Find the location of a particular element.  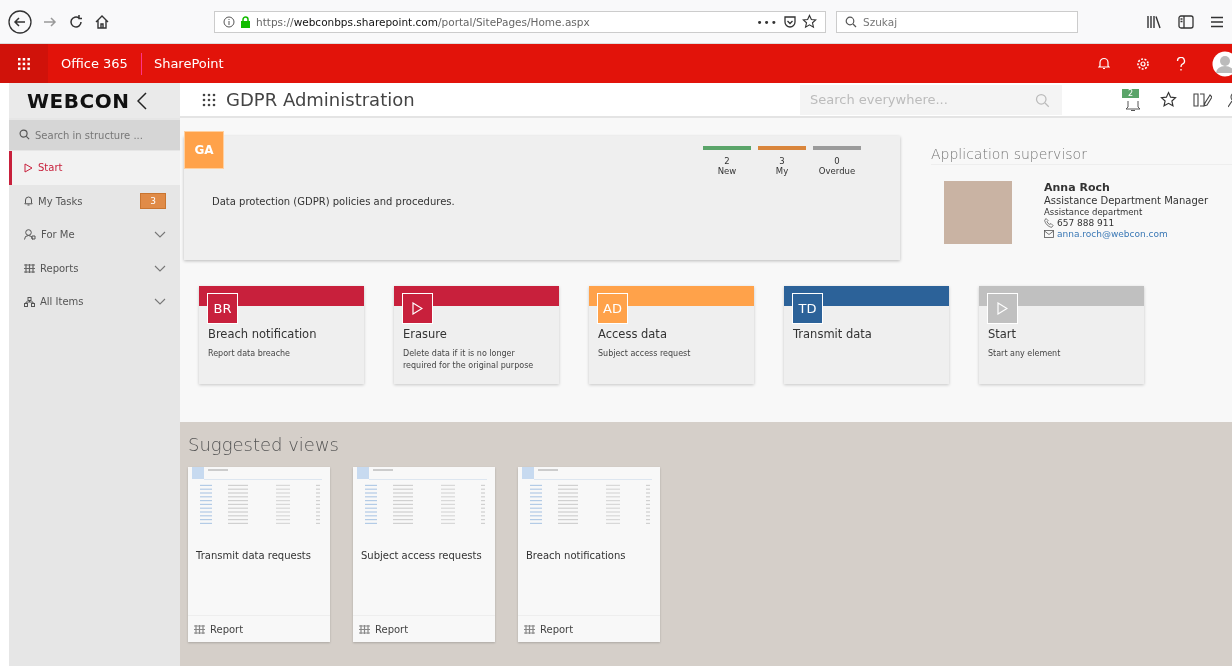

start-tile: BR Breach notification Report data breache is located at coordinates (281, 335).